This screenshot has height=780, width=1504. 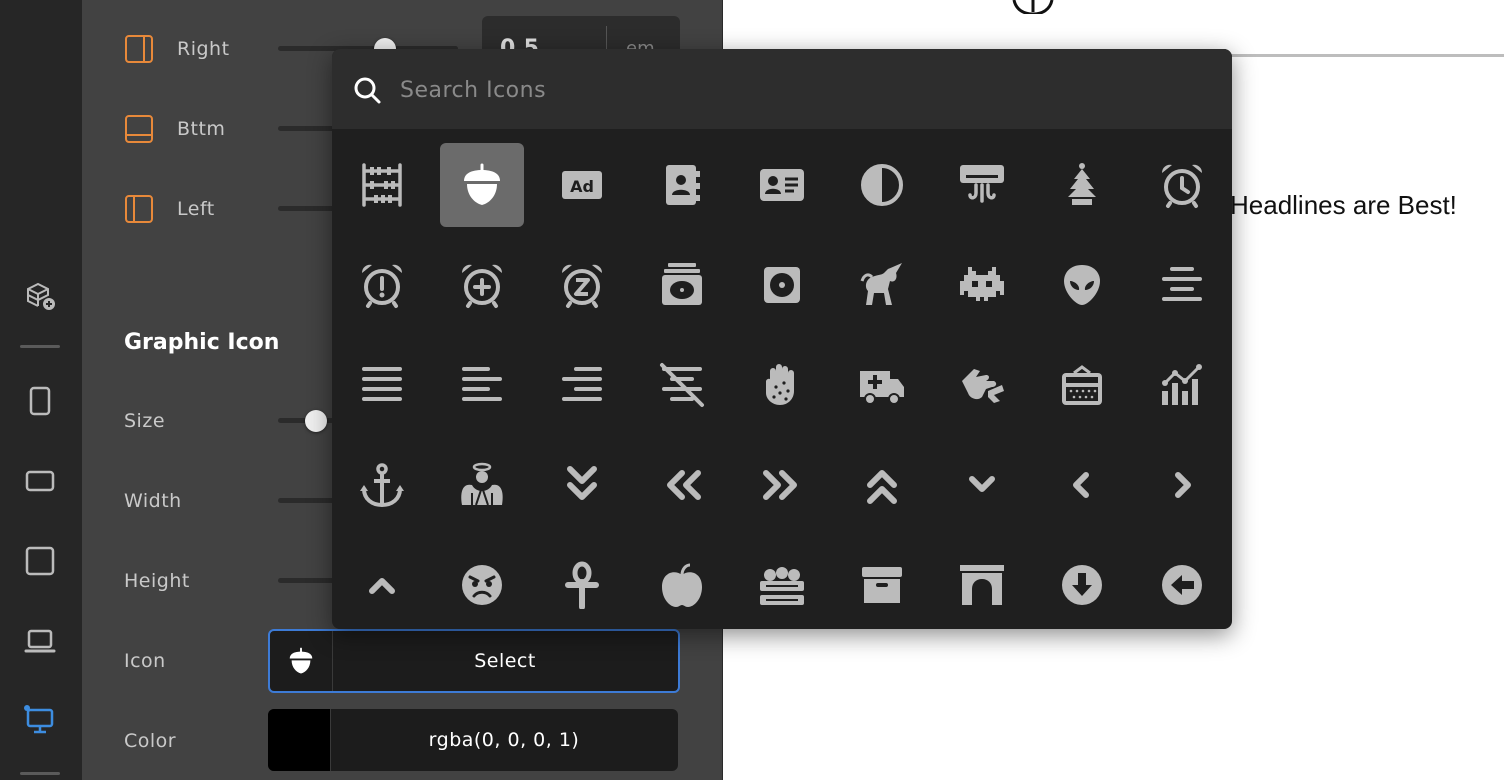 What do you see at coordinates (299, 740) in the screenshot?
I see `color-swatch` at bounding box center [299, 740].